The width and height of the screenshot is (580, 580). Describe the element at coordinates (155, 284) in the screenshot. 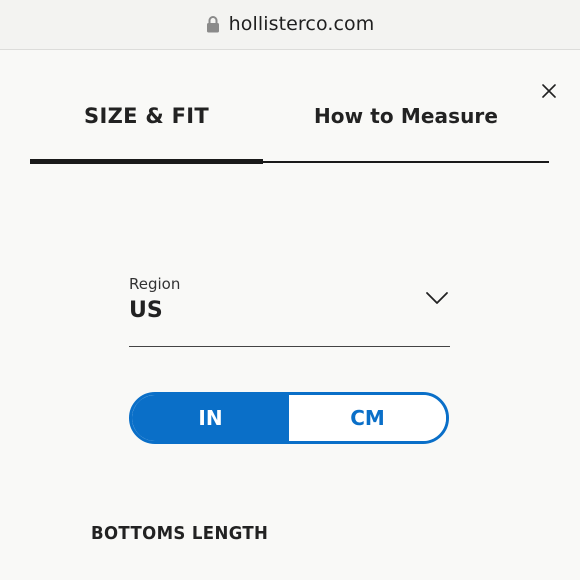

I see `region-label: Region` at that location.